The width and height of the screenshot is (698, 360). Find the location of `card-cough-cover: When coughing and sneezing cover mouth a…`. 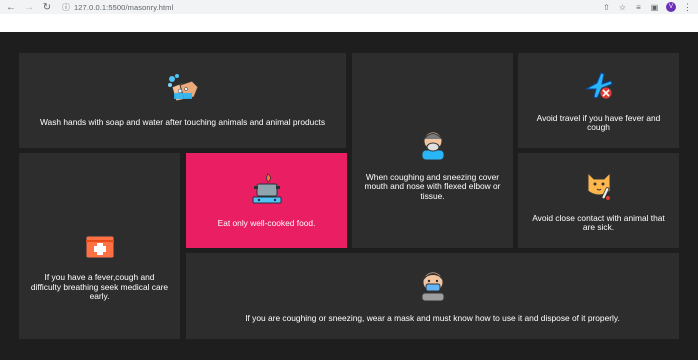

card-cough-cover: When coughing and sneezing cover mouth a… is located at coordinates (432, 150).